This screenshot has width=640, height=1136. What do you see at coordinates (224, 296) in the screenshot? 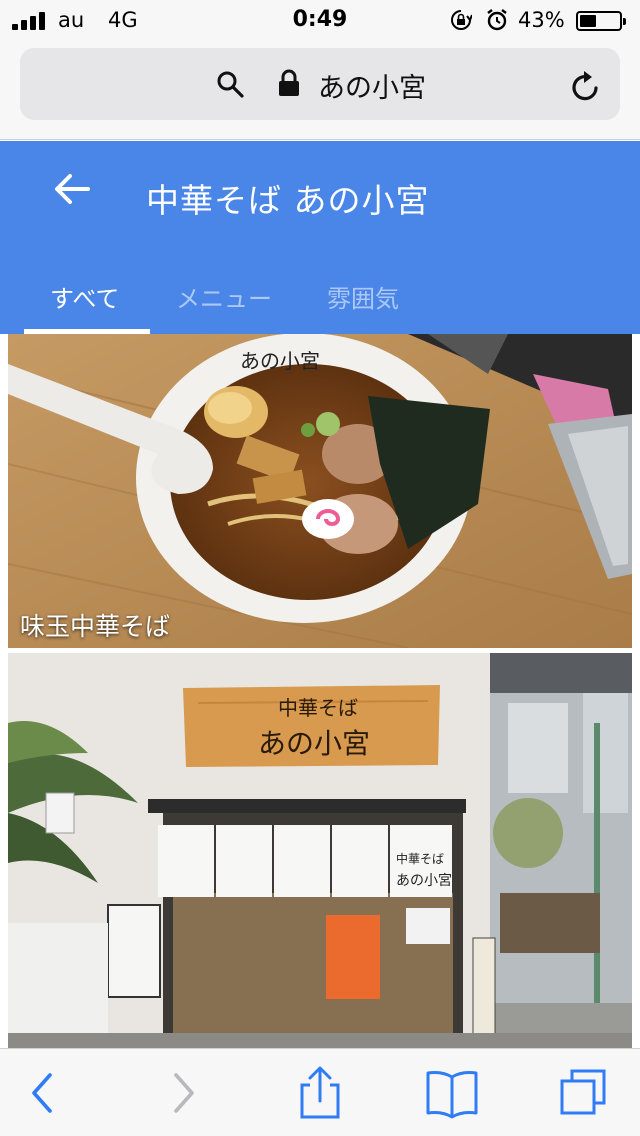
I see `tab-menu: メニュー` at bounding box center [224, 296].